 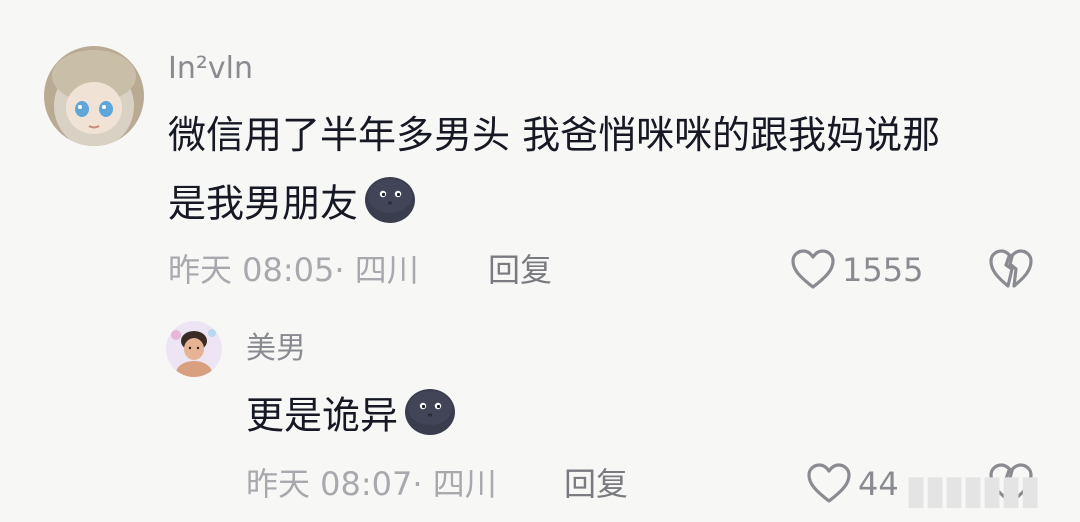 I want to click on comment-reply-button: 回复, so click(x=520, y=270).